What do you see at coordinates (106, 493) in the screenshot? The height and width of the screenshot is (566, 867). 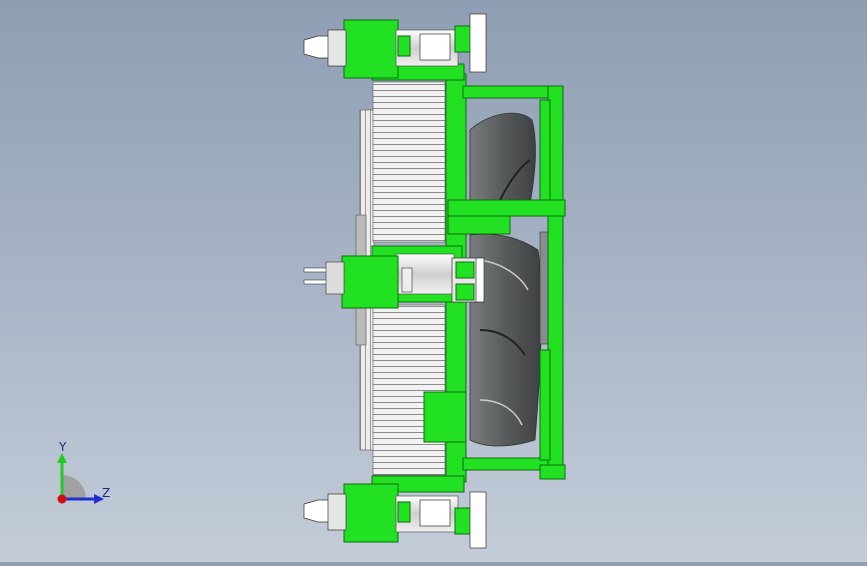 I see `z-axis-label: Z` at bounding box center [106, 493].